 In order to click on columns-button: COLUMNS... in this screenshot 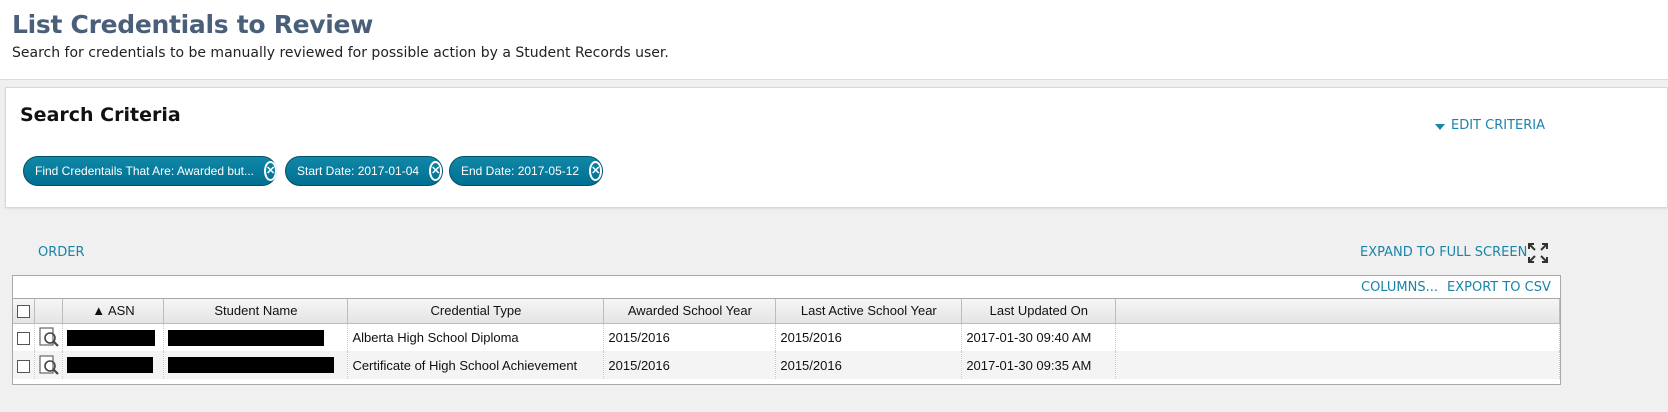, I will do `click(1399, 287)`.